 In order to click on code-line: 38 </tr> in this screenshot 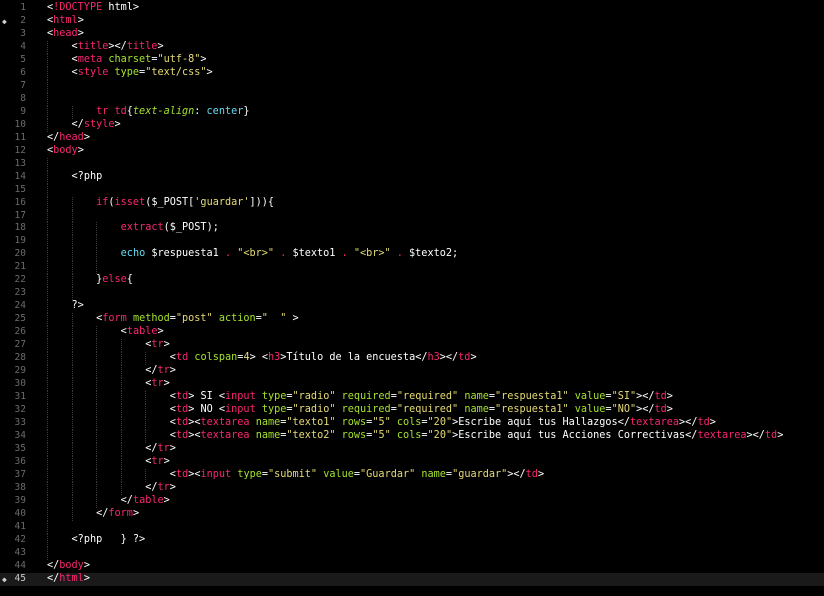, I will do `click(412, 488)`.